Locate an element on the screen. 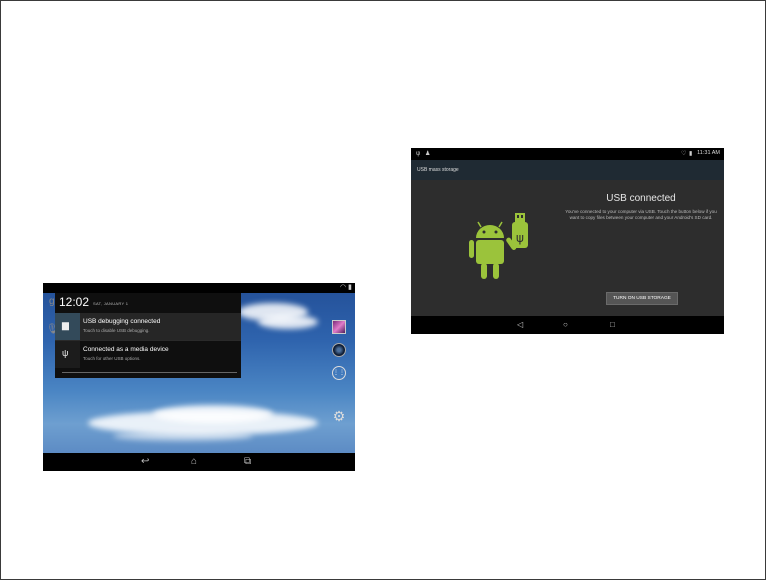 The height and width of the screenshot is (580, 766). android-debug-icon: ▆ is located at coordinates (65, 325).